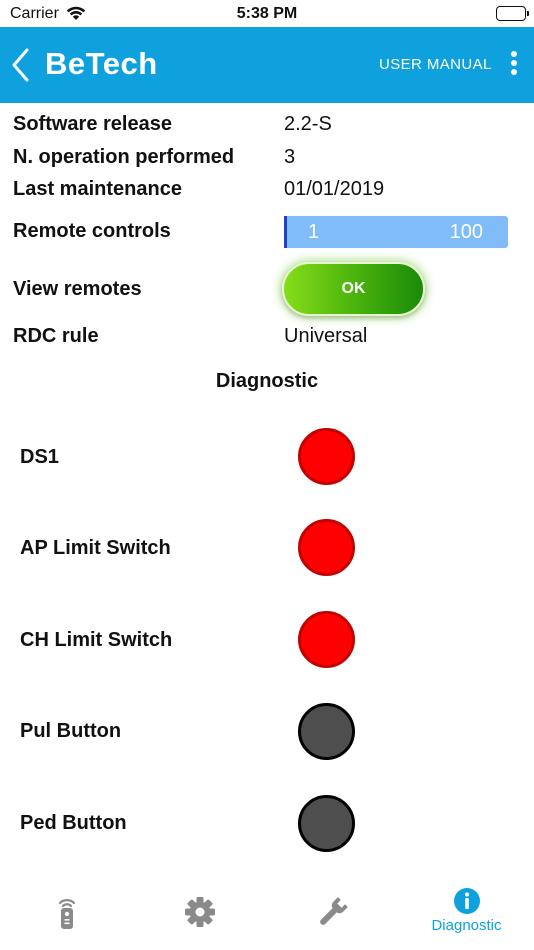 This screenshot has height=950, width=534. I want to click on ch-limit-switch-status-led, so click(326, 639).